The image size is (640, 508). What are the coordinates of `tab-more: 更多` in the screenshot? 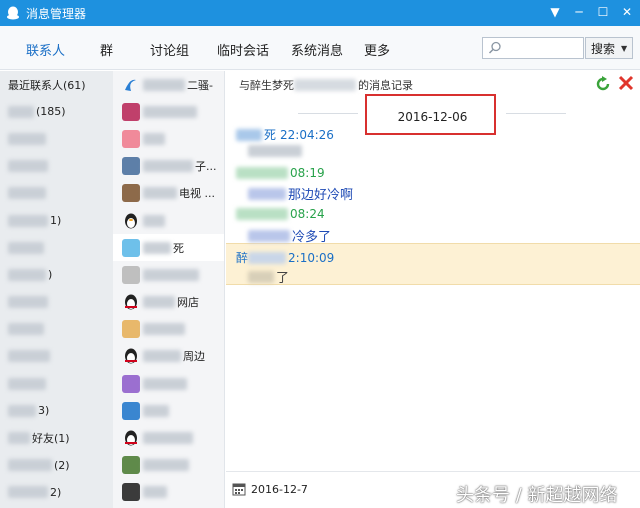 It's located at (377, 49).